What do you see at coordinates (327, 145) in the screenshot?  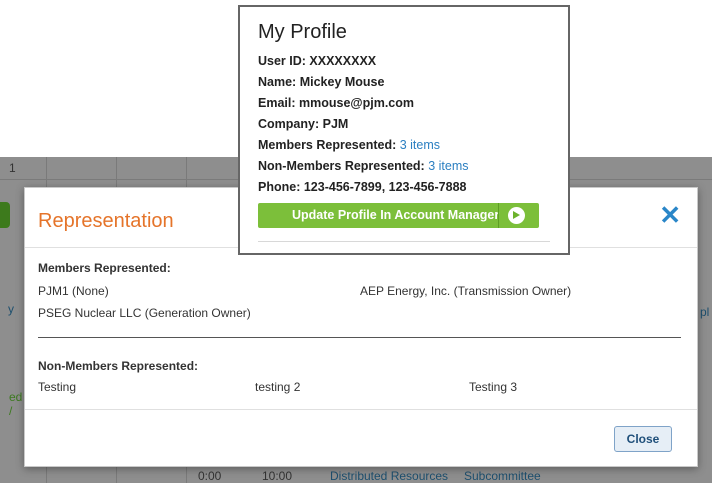 I see `members-represented-label: Members Represented:` at bounding box center [327, 145].